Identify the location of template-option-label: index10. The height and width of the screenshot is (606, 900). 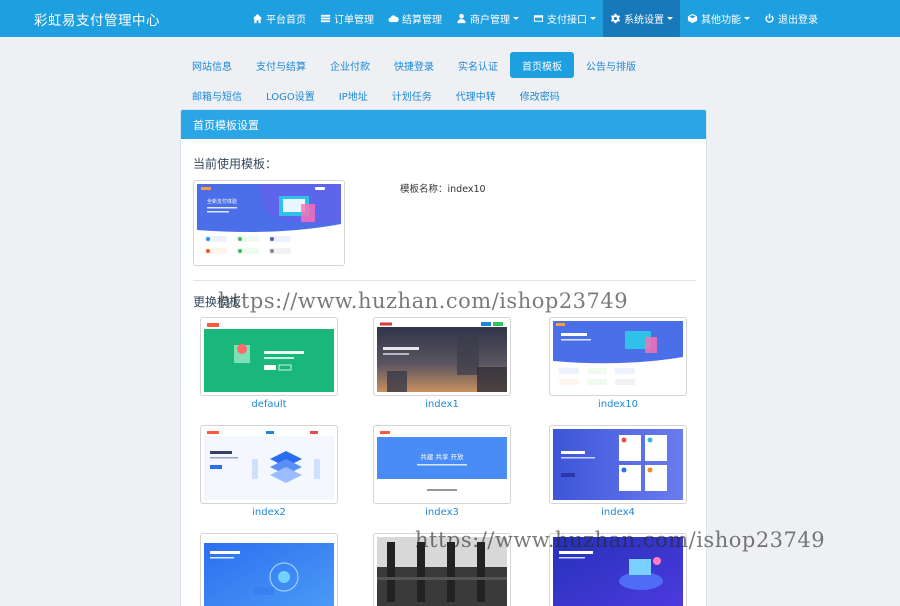
(618, 404).